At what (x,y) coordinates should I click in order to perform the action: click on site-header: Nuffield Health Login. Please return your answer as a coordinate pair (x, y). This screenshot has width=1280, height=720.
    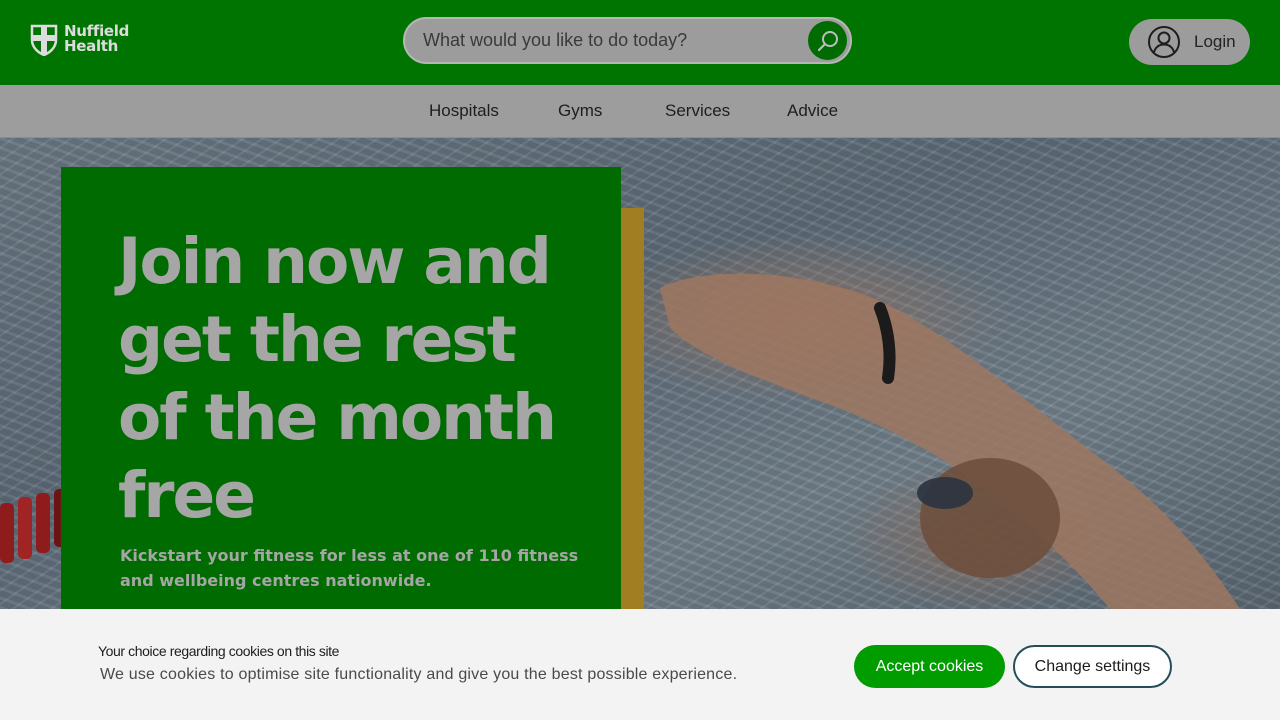
    Looking at the image, I should click on (640, 42).